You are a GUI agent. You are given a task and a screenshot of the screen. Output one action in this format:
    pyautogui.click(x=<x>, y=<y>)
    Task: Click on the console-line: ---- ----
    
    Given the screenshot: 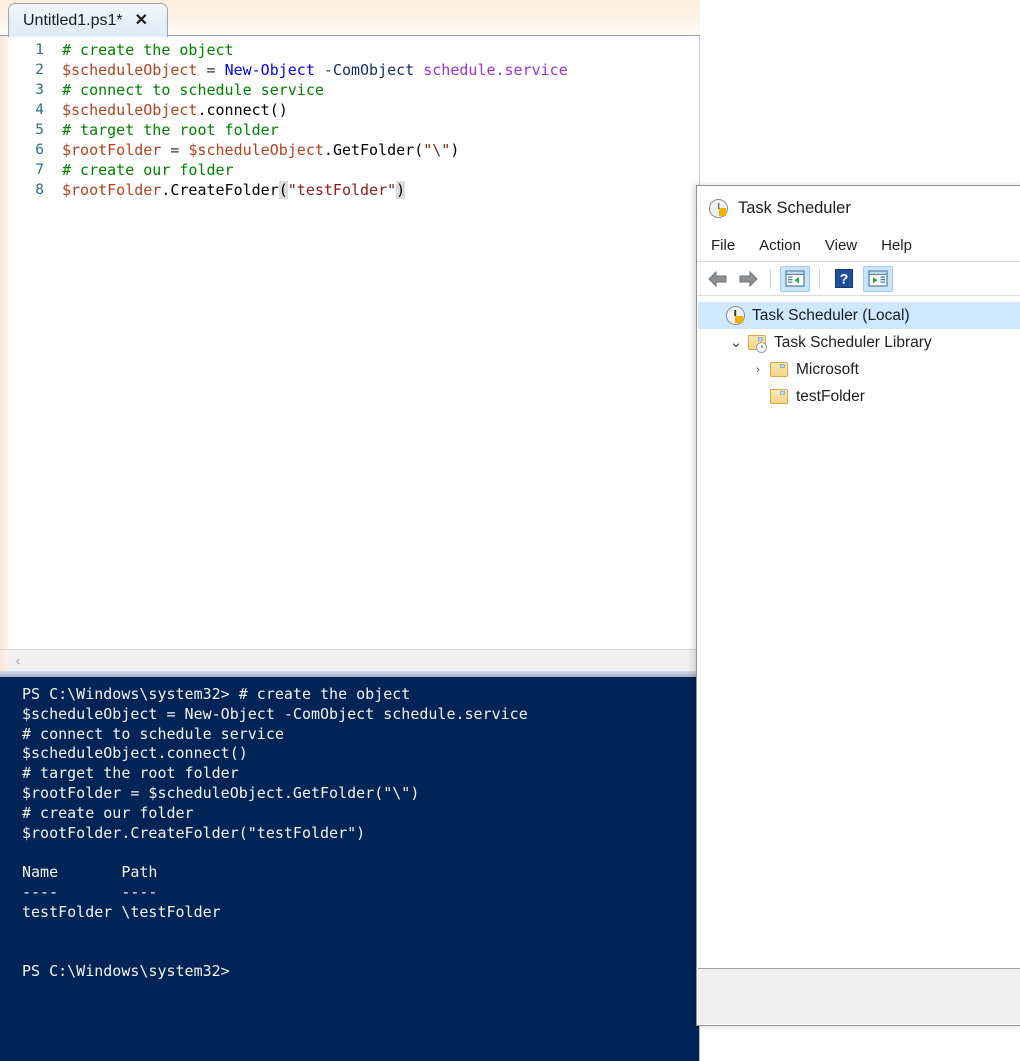 What is the action you would take?
    pyautogui.click(x=90, y=891)
    